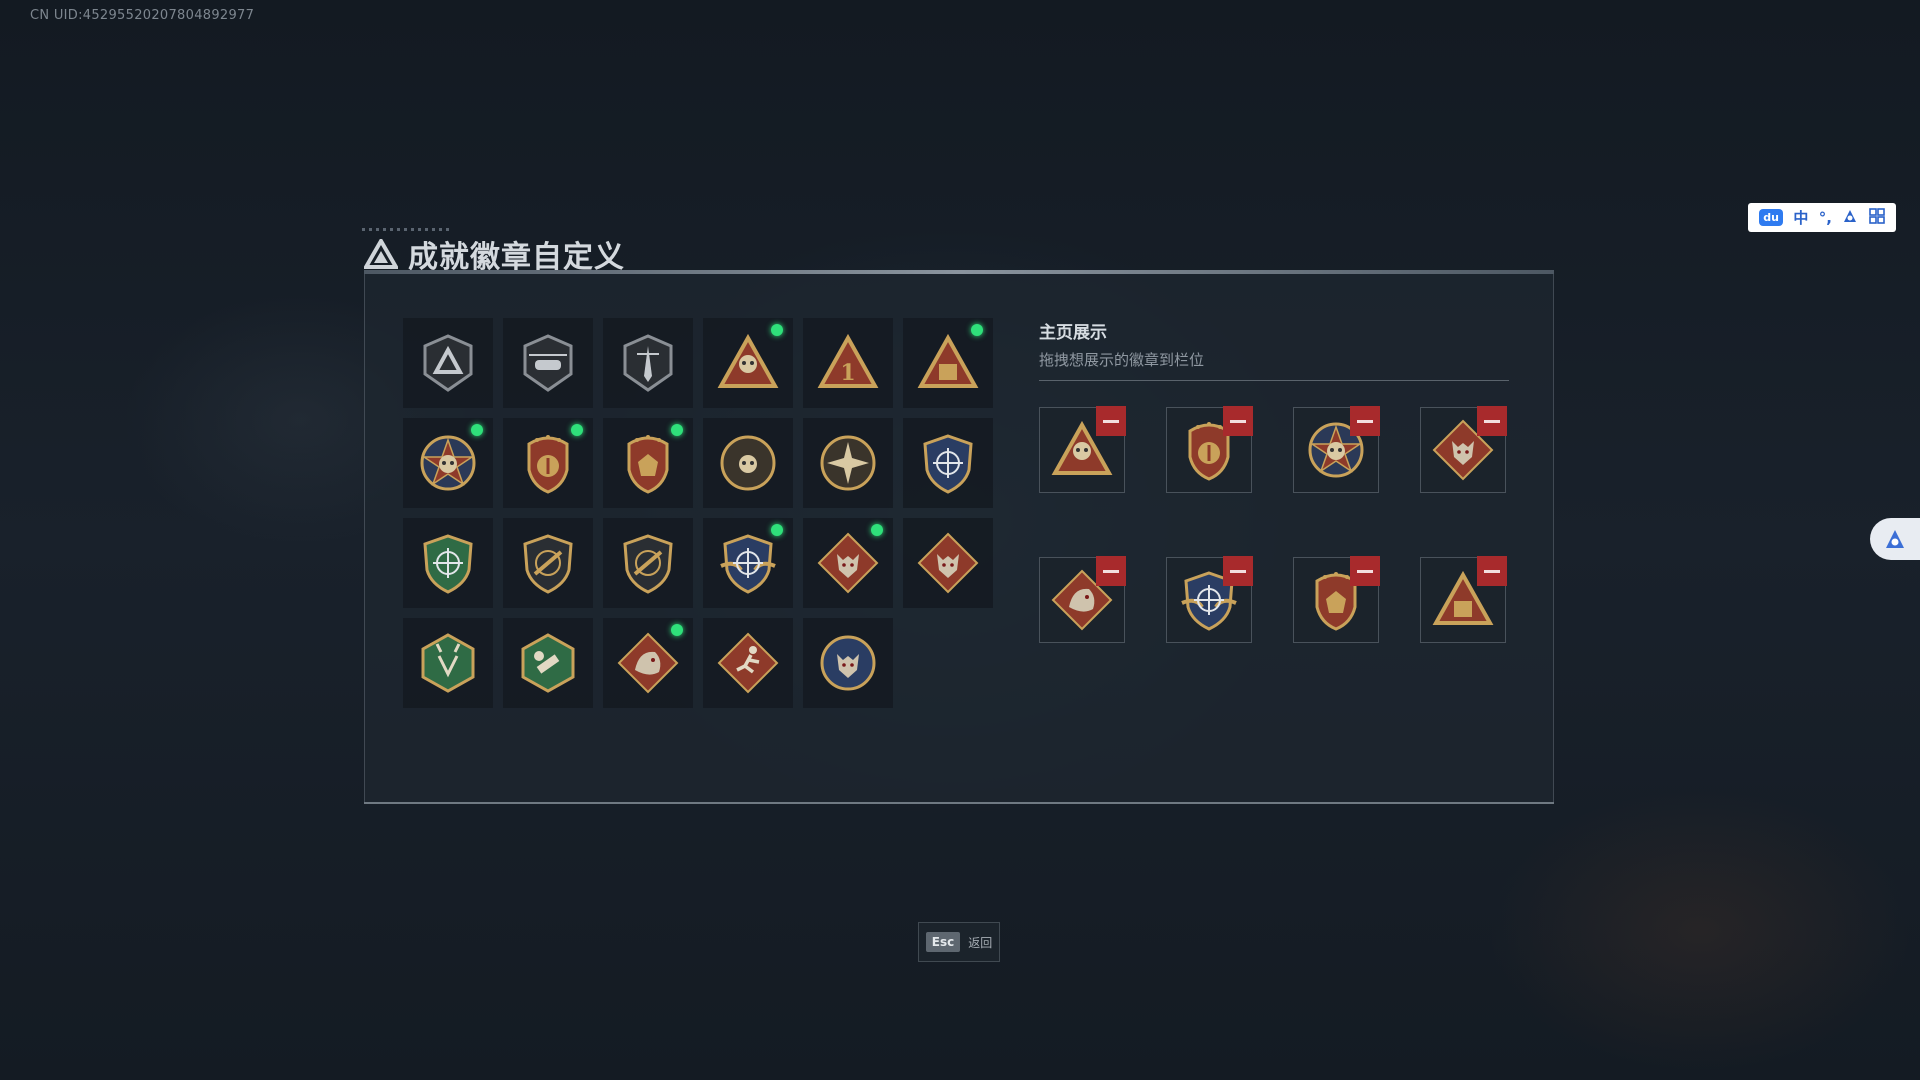 This screenshot has width=1920, height=1080. Describe the element at coordinates (1876, 217) in the screenshot. I see `ime-grid-icon` at that location.